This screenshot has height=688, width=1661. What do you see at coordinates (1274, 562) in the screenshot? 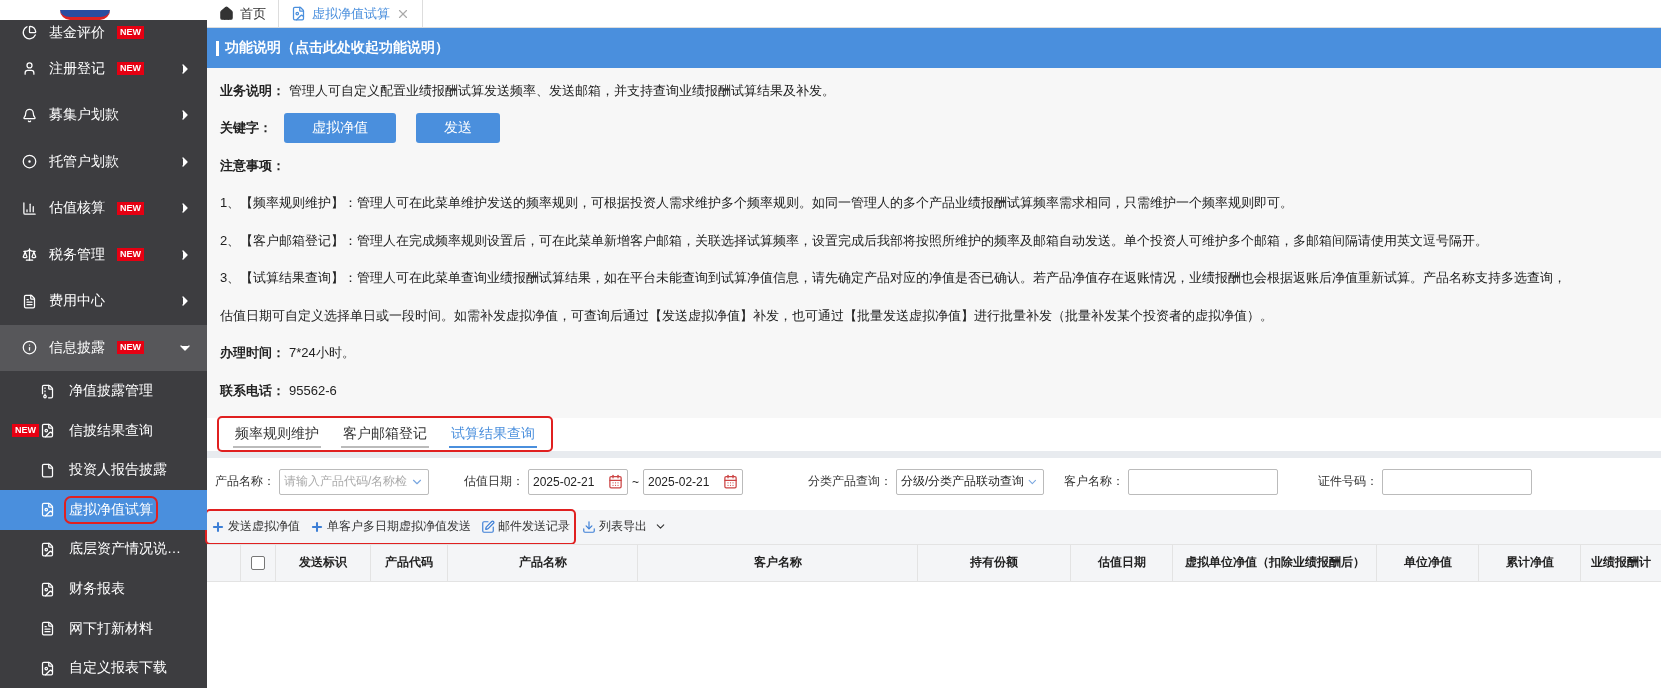
I see `column-header: 虚拟单位净值（扣除业绩报酬后）` at bounding box center [1274, 562].